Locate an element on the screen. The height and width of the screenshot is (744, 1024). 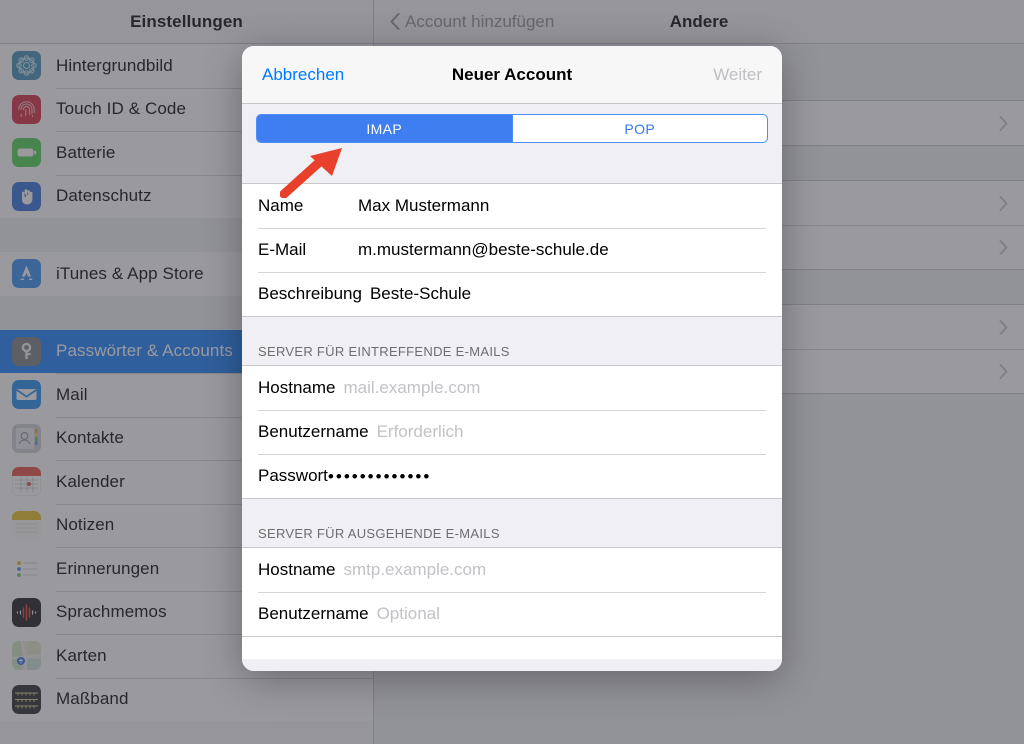
sidebar-item-label: Hintergrundbild is located at coordinates (114, 65).